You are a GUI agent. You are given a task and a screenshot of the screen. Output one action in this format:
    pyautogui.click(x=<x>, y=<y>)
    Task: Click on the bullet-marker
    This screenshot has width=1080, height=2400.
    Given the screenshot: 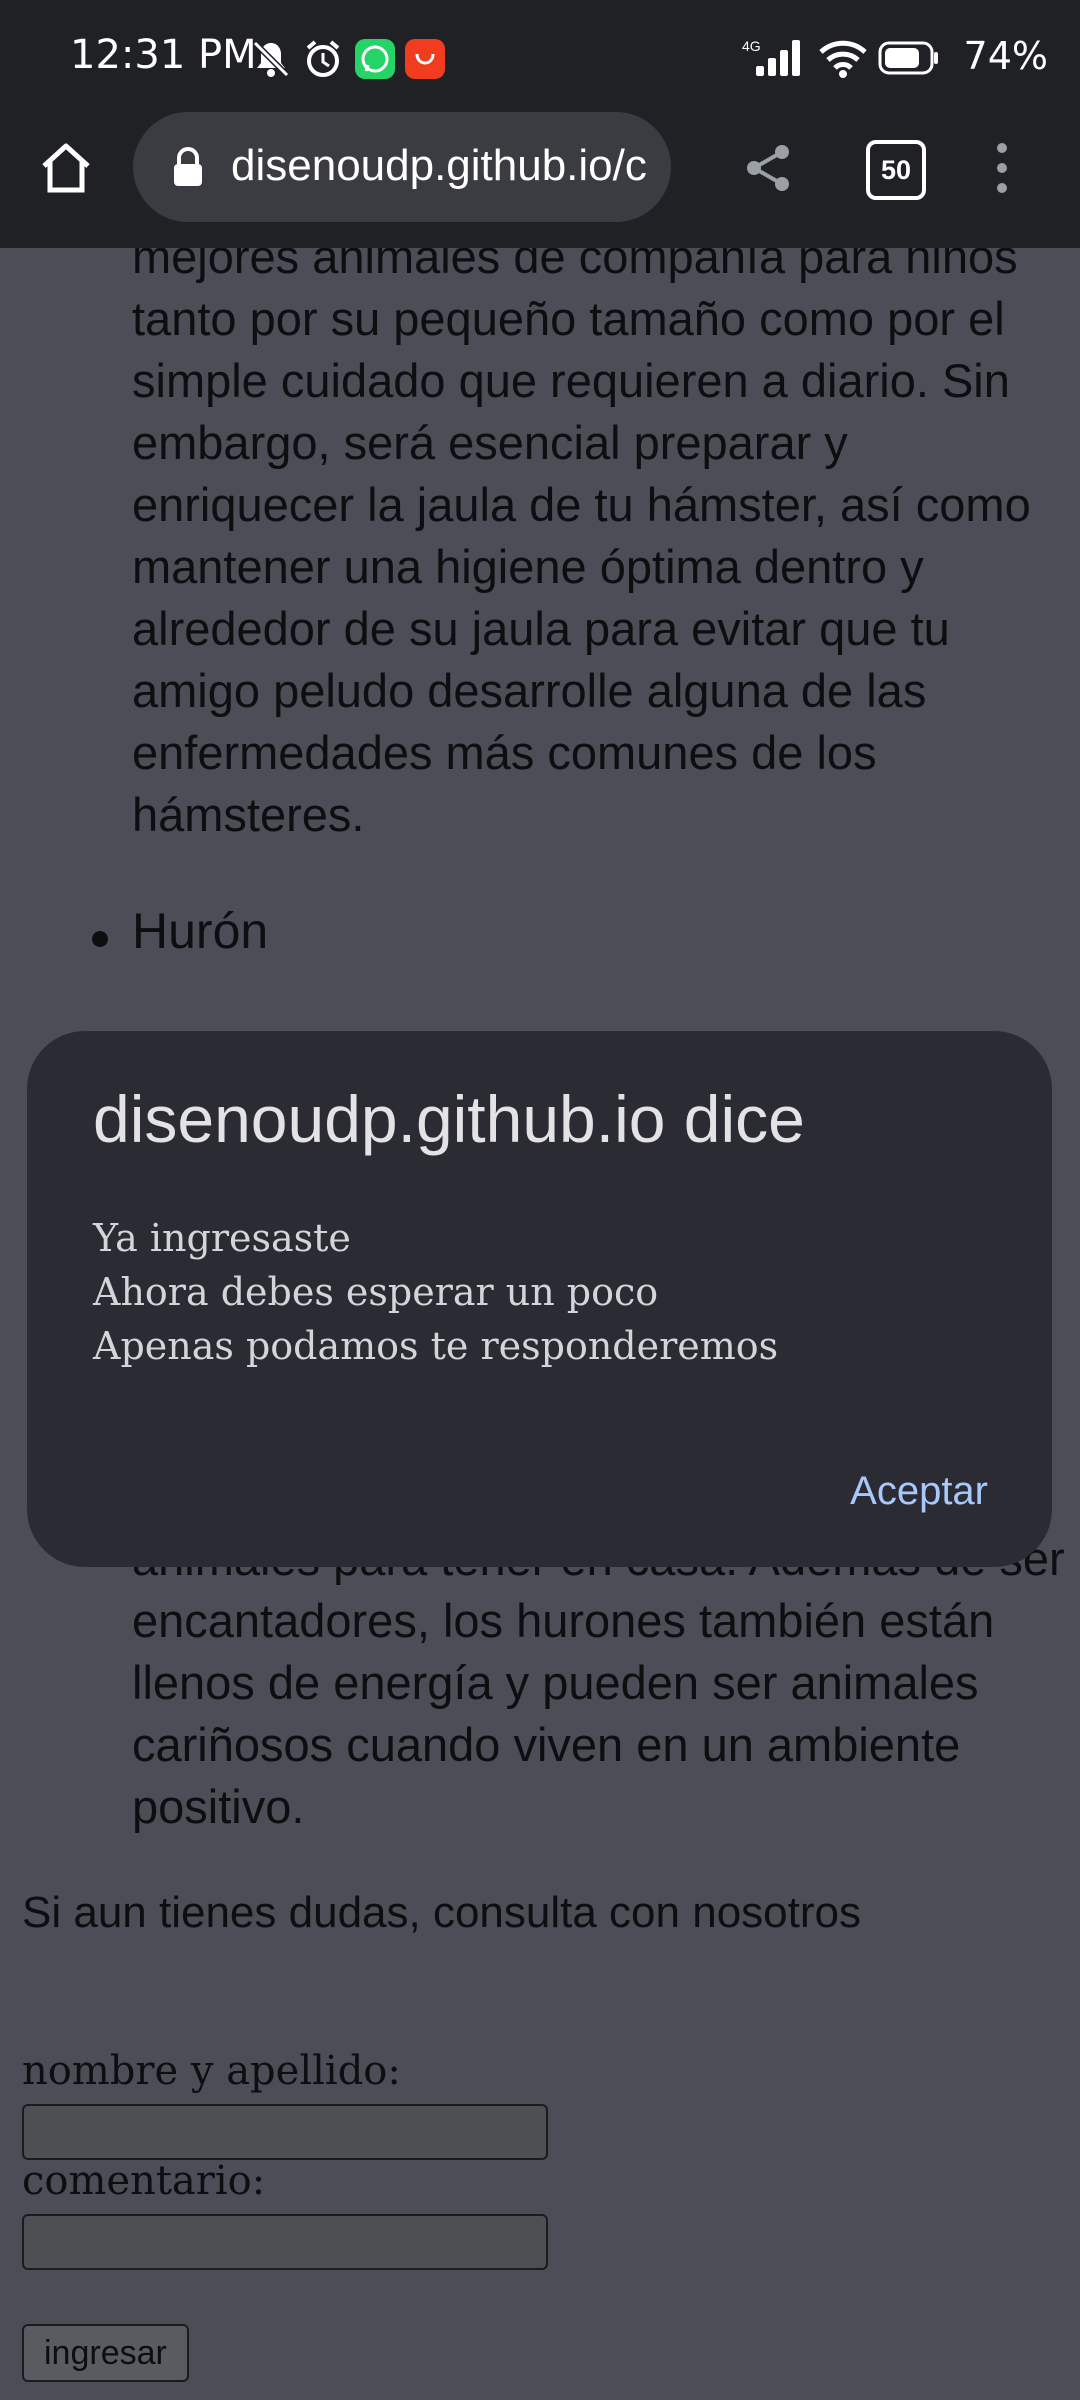 What is the action you would take?
    pyautogui.click(x=100, y=939)
    